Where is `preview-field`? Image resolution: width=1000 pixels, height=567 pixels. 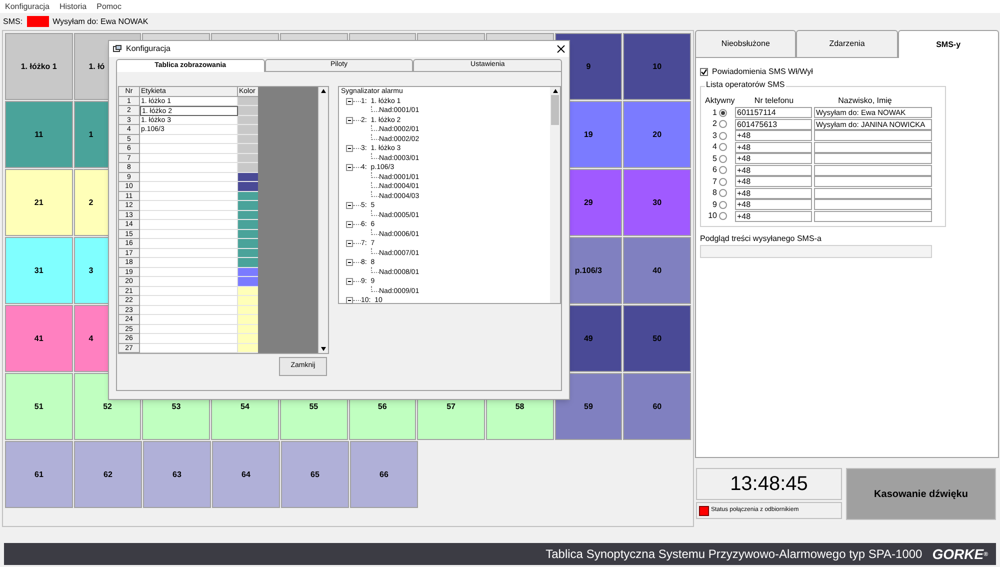 preview-field is located at coordinates (816, 251).